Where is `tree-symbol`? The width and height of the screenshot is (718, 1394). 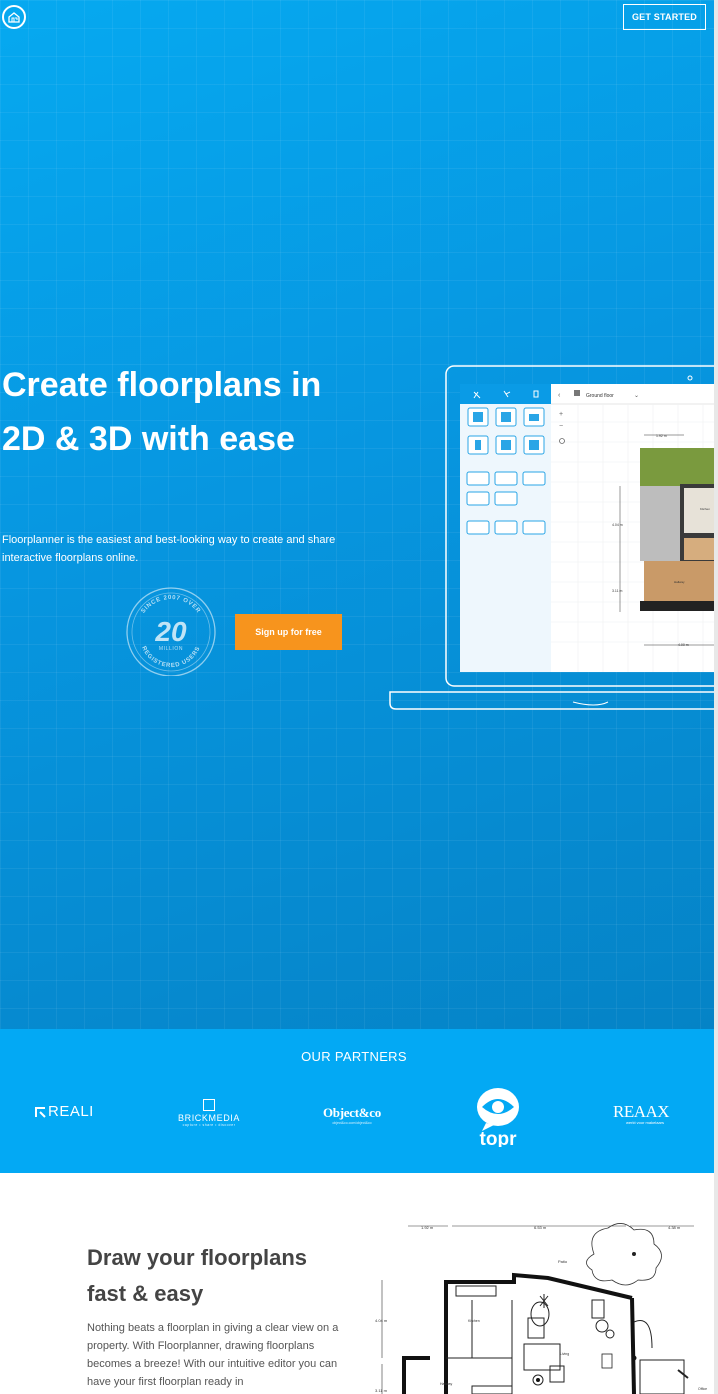 tree-symbol is located at coordinates (624, 1254).